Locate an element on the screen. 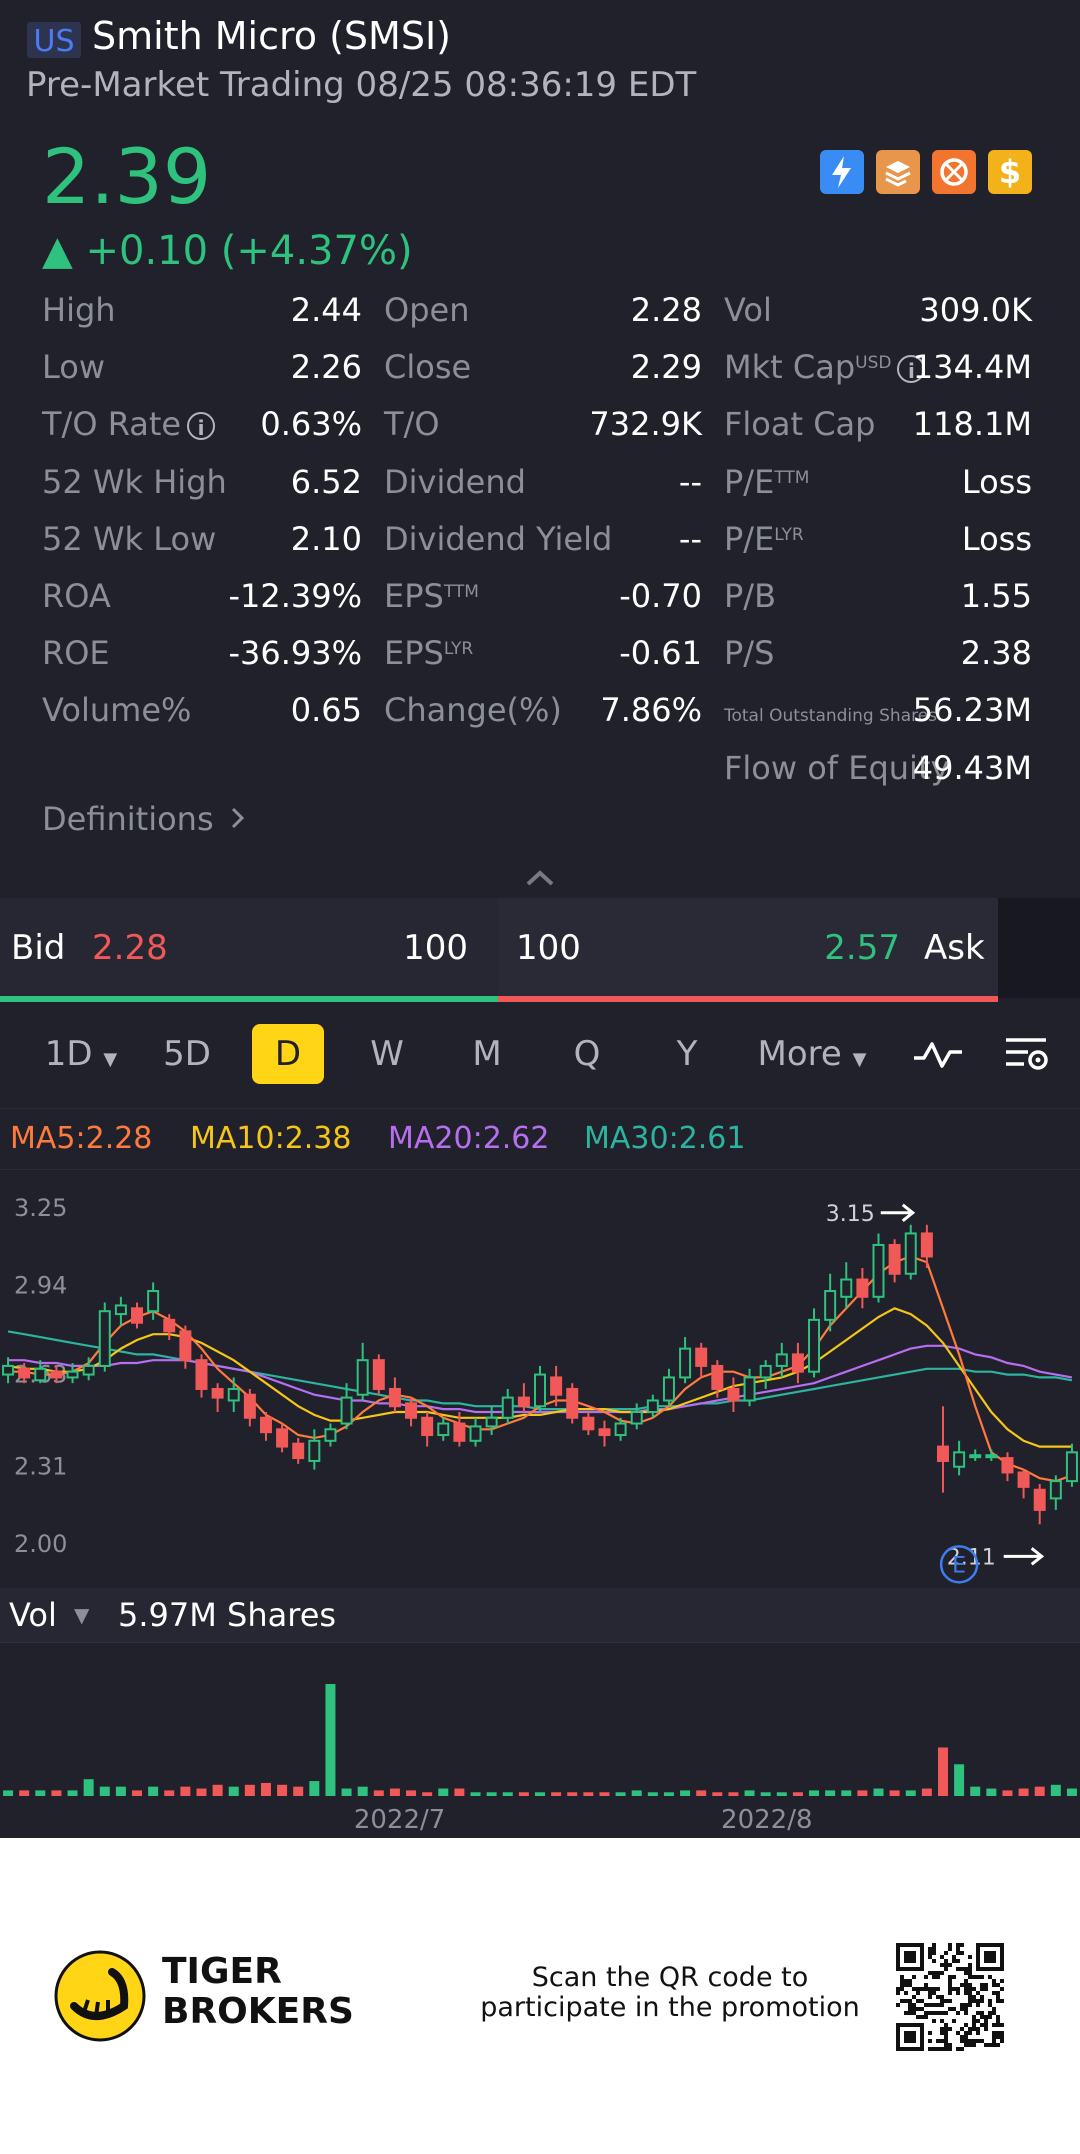 Image resolution: width=1080 pixels, height=2154 pixels. quote-label-text: 52 Wk High is located at coordinates (134, 481).